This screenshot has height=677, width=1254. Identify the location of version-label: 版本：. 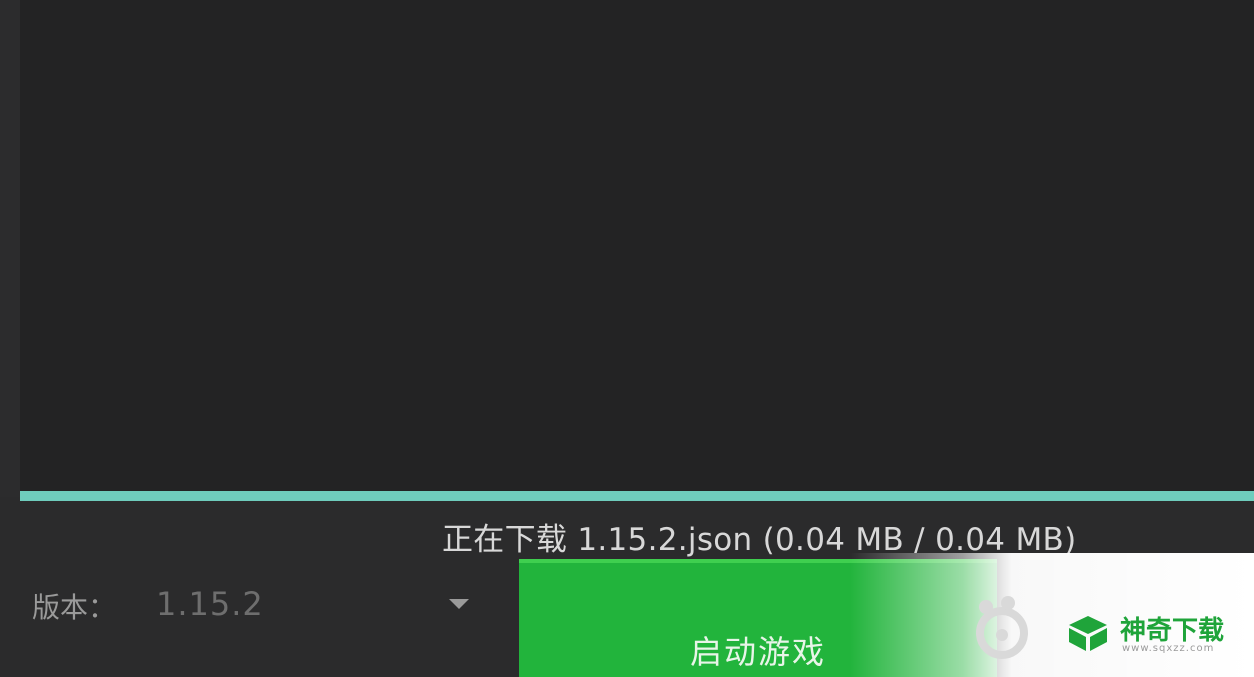
(74, 607).